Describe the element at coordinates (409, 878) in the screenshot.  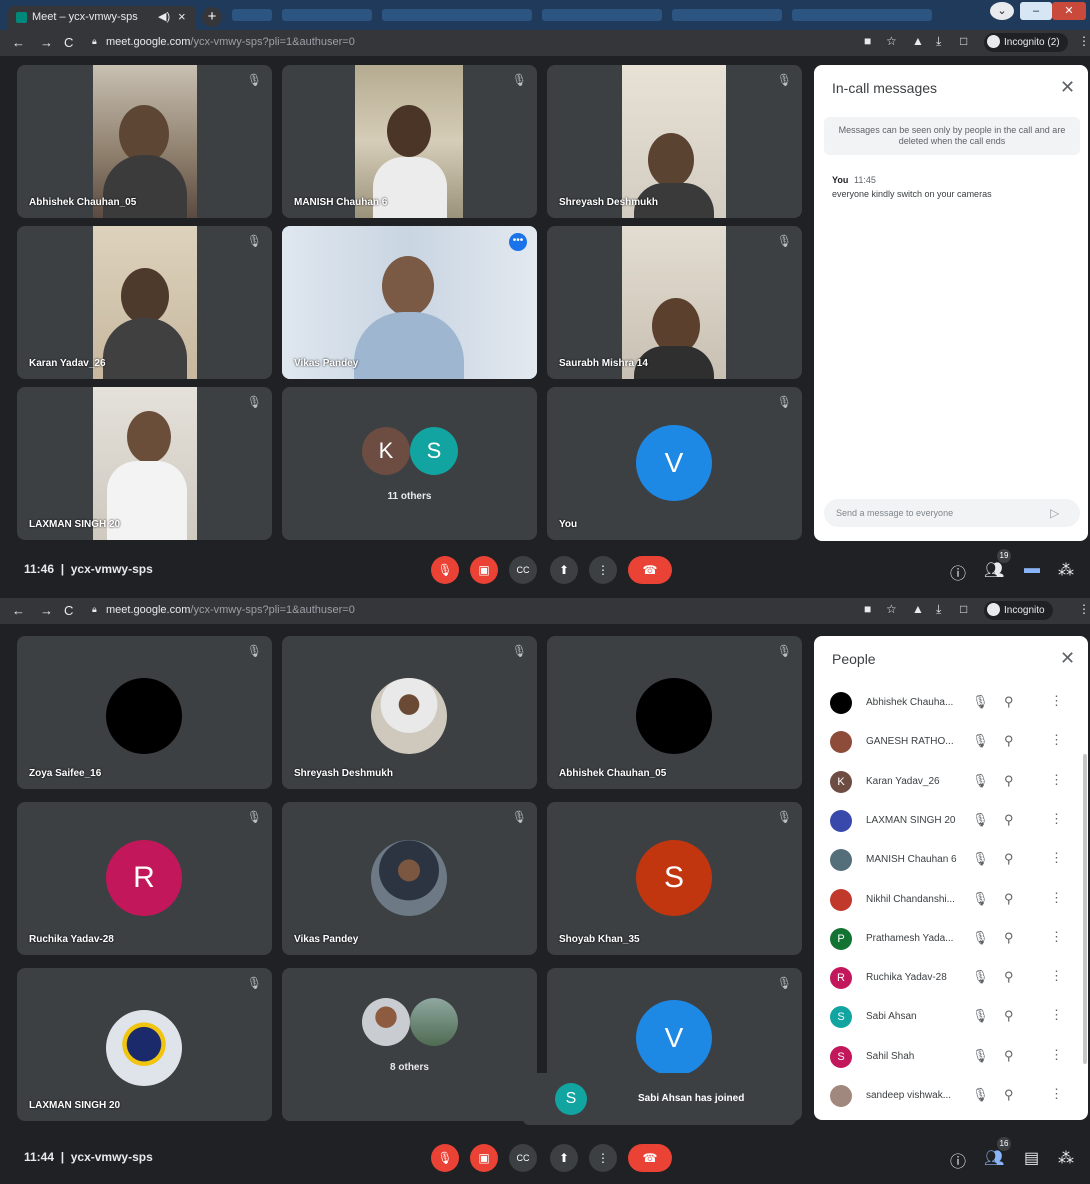
I see `participant-tile: 🎙︎ Vikas Pandey` at that location.